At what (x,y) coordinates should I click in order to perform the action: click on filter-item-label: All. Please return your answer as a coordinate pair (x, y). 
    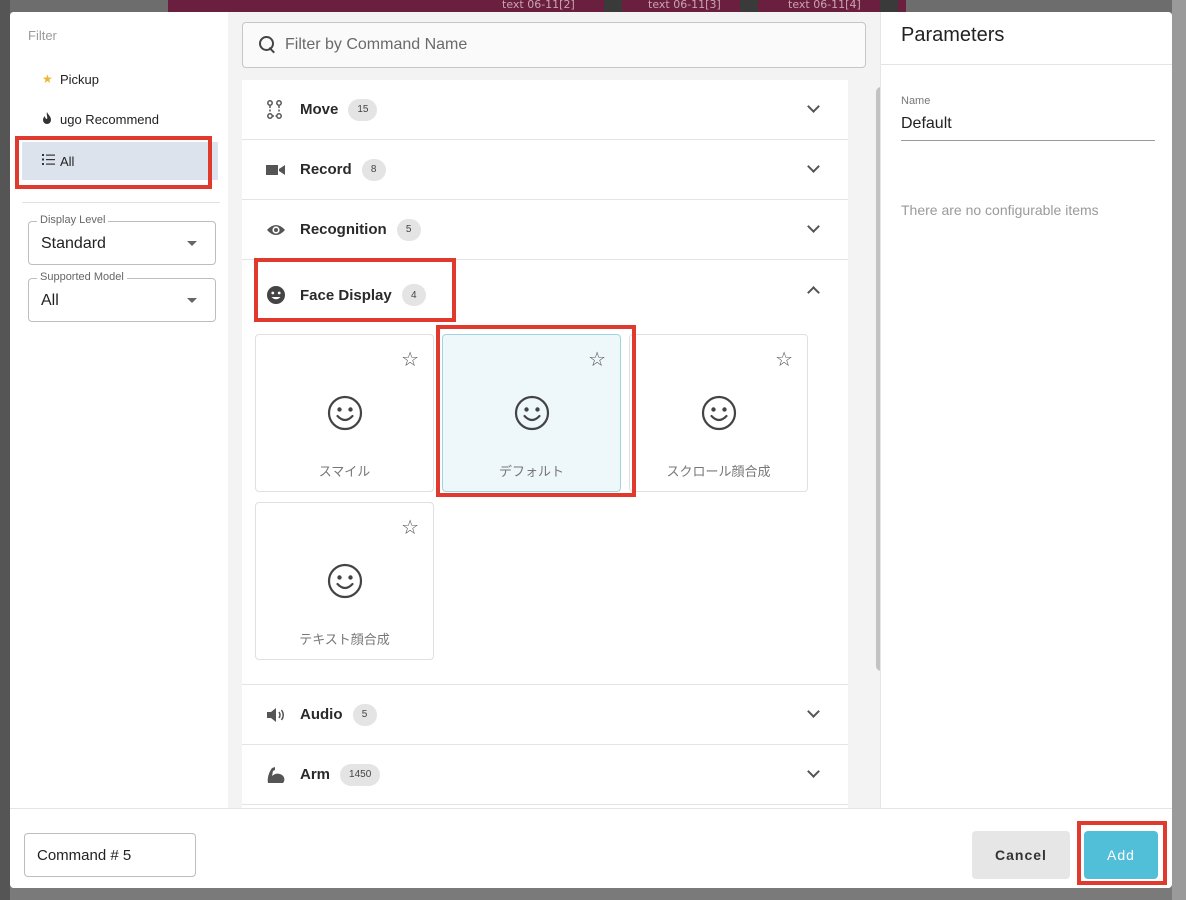
    Looking at the image, I should click on (67, 161).